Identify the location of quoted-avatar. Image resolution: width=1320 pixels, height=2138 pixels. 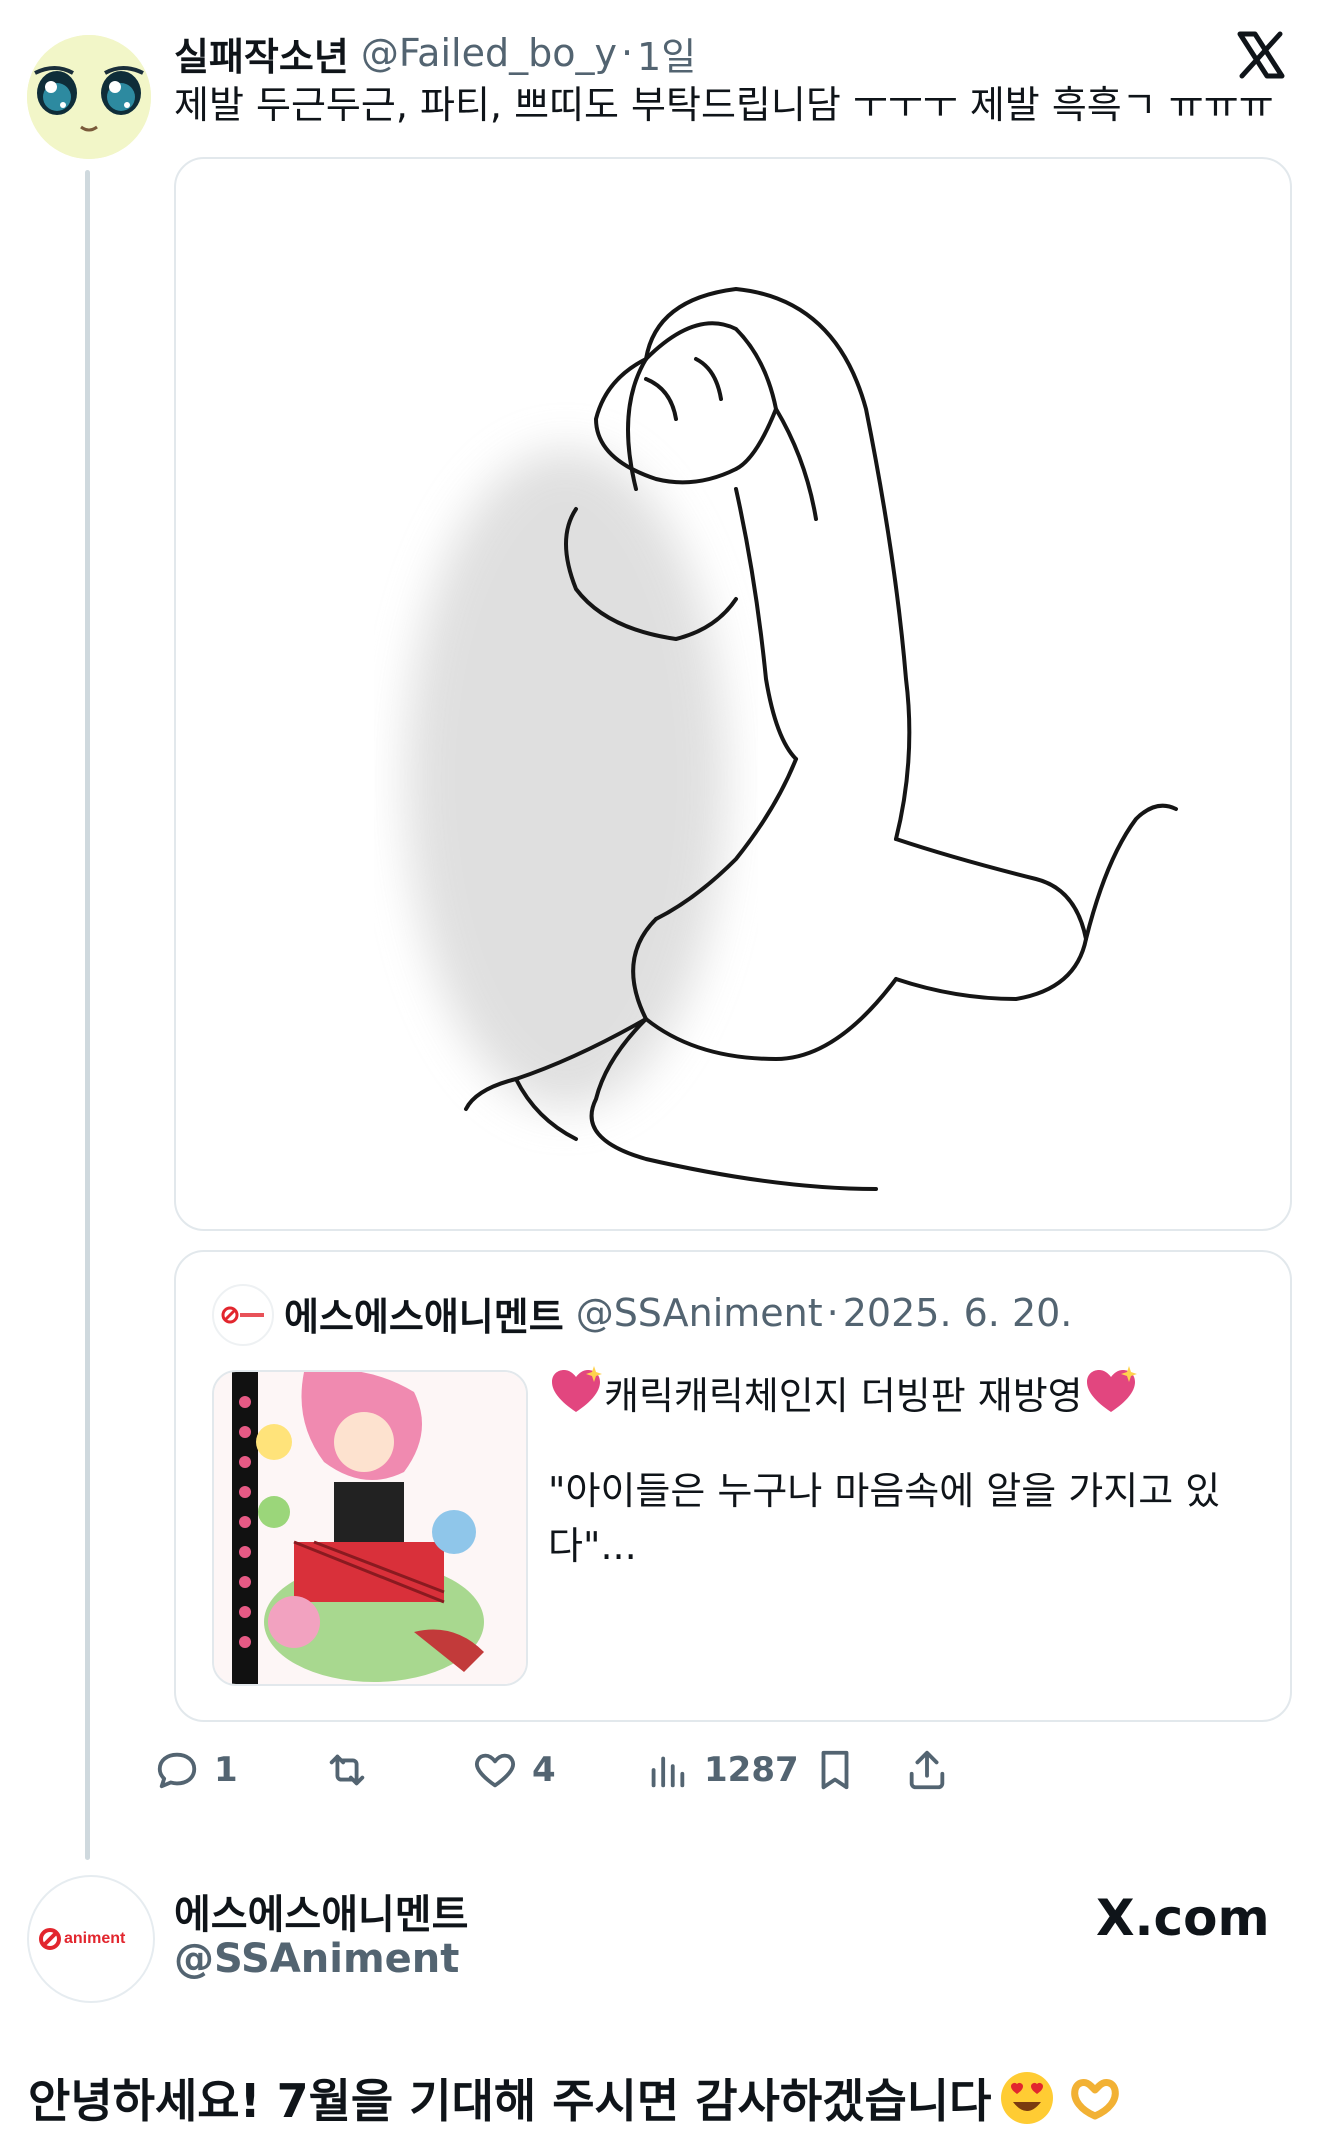
(243, 1315).